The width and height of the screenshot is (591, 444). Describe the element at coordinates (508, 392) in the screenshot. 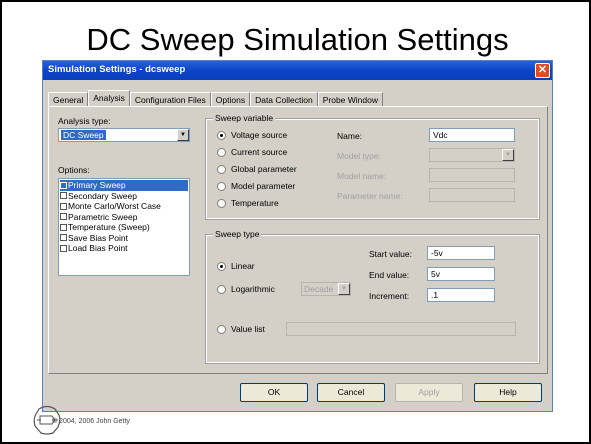

I see `help-button: Help` at that location.